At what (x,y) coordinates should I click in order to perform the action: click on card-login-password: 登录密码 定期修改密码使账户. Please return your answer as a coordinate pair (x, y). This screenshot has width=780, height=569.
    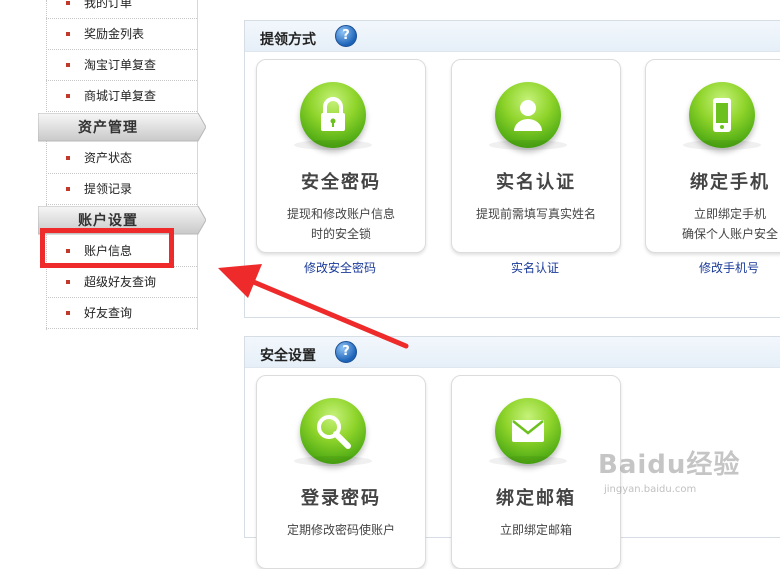
    Looking at the image, I should click on (341, 472).